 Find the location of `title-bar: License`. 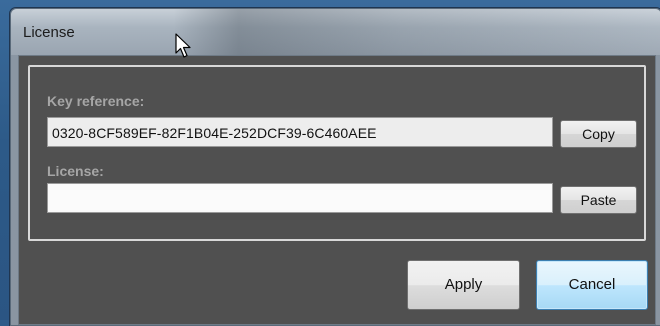

title-bar: License is located at coordinates (335, 32).